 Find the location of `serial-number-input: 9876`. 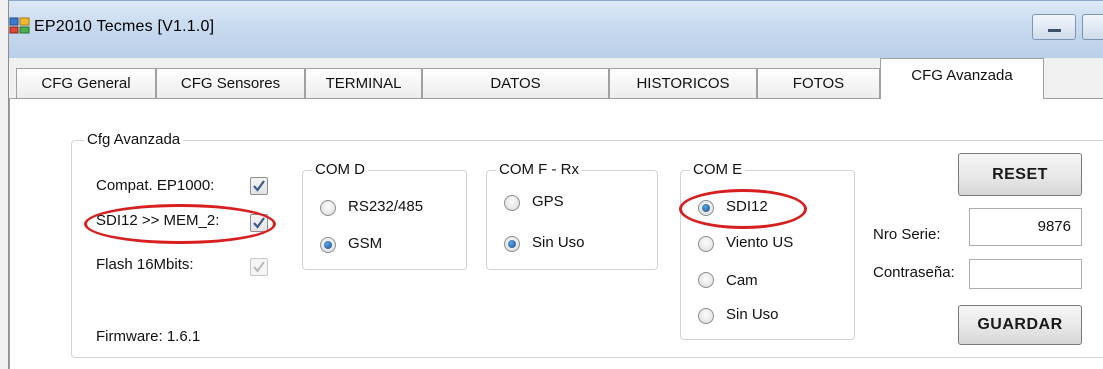

serial-number-input: 9876 is located at coordinates (1025, 227).